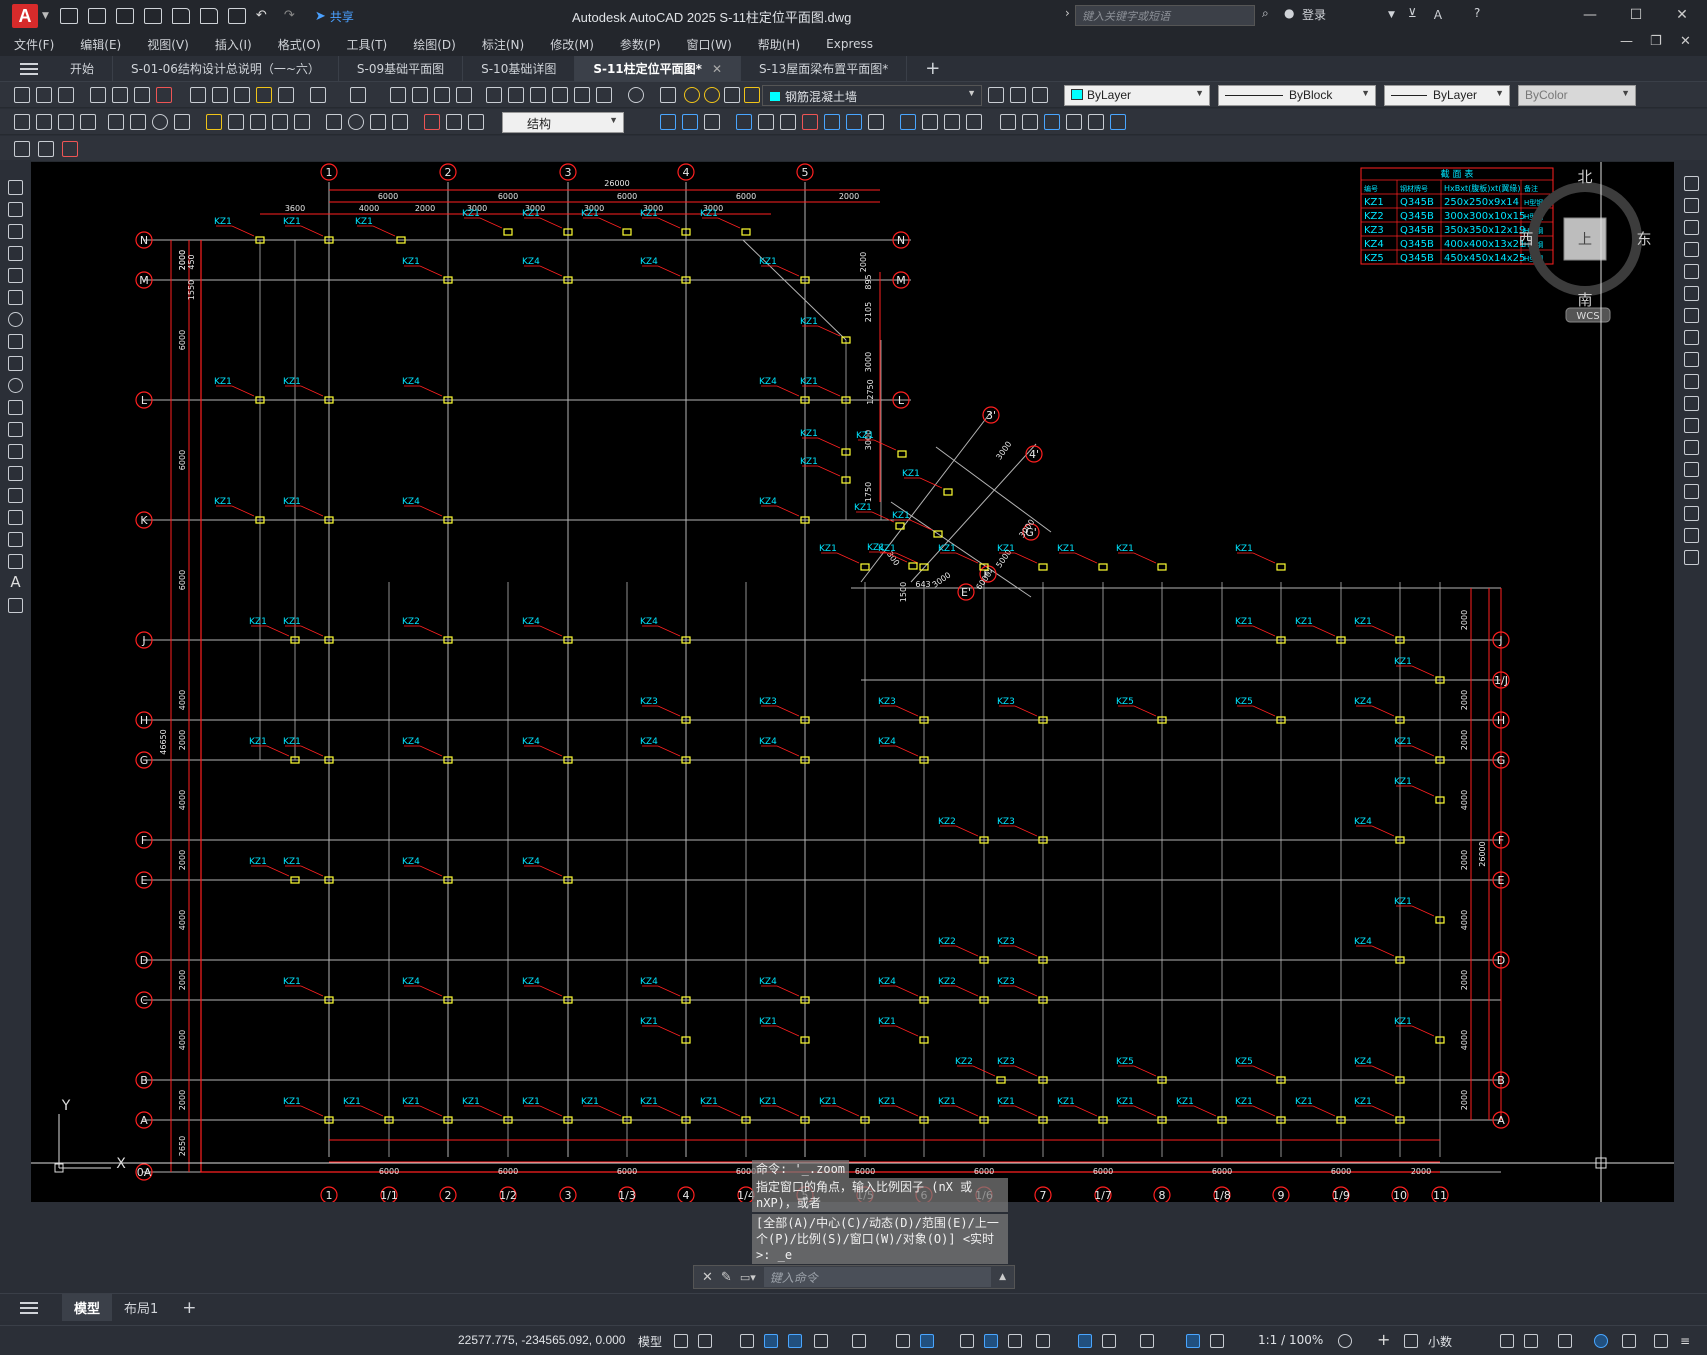 This screenshot has height=1355, width=1707. What do you see at coordinates (299, 44) in the screenshot?
I see `menu-format: 格式(O)` at bounding box center [299, 44].